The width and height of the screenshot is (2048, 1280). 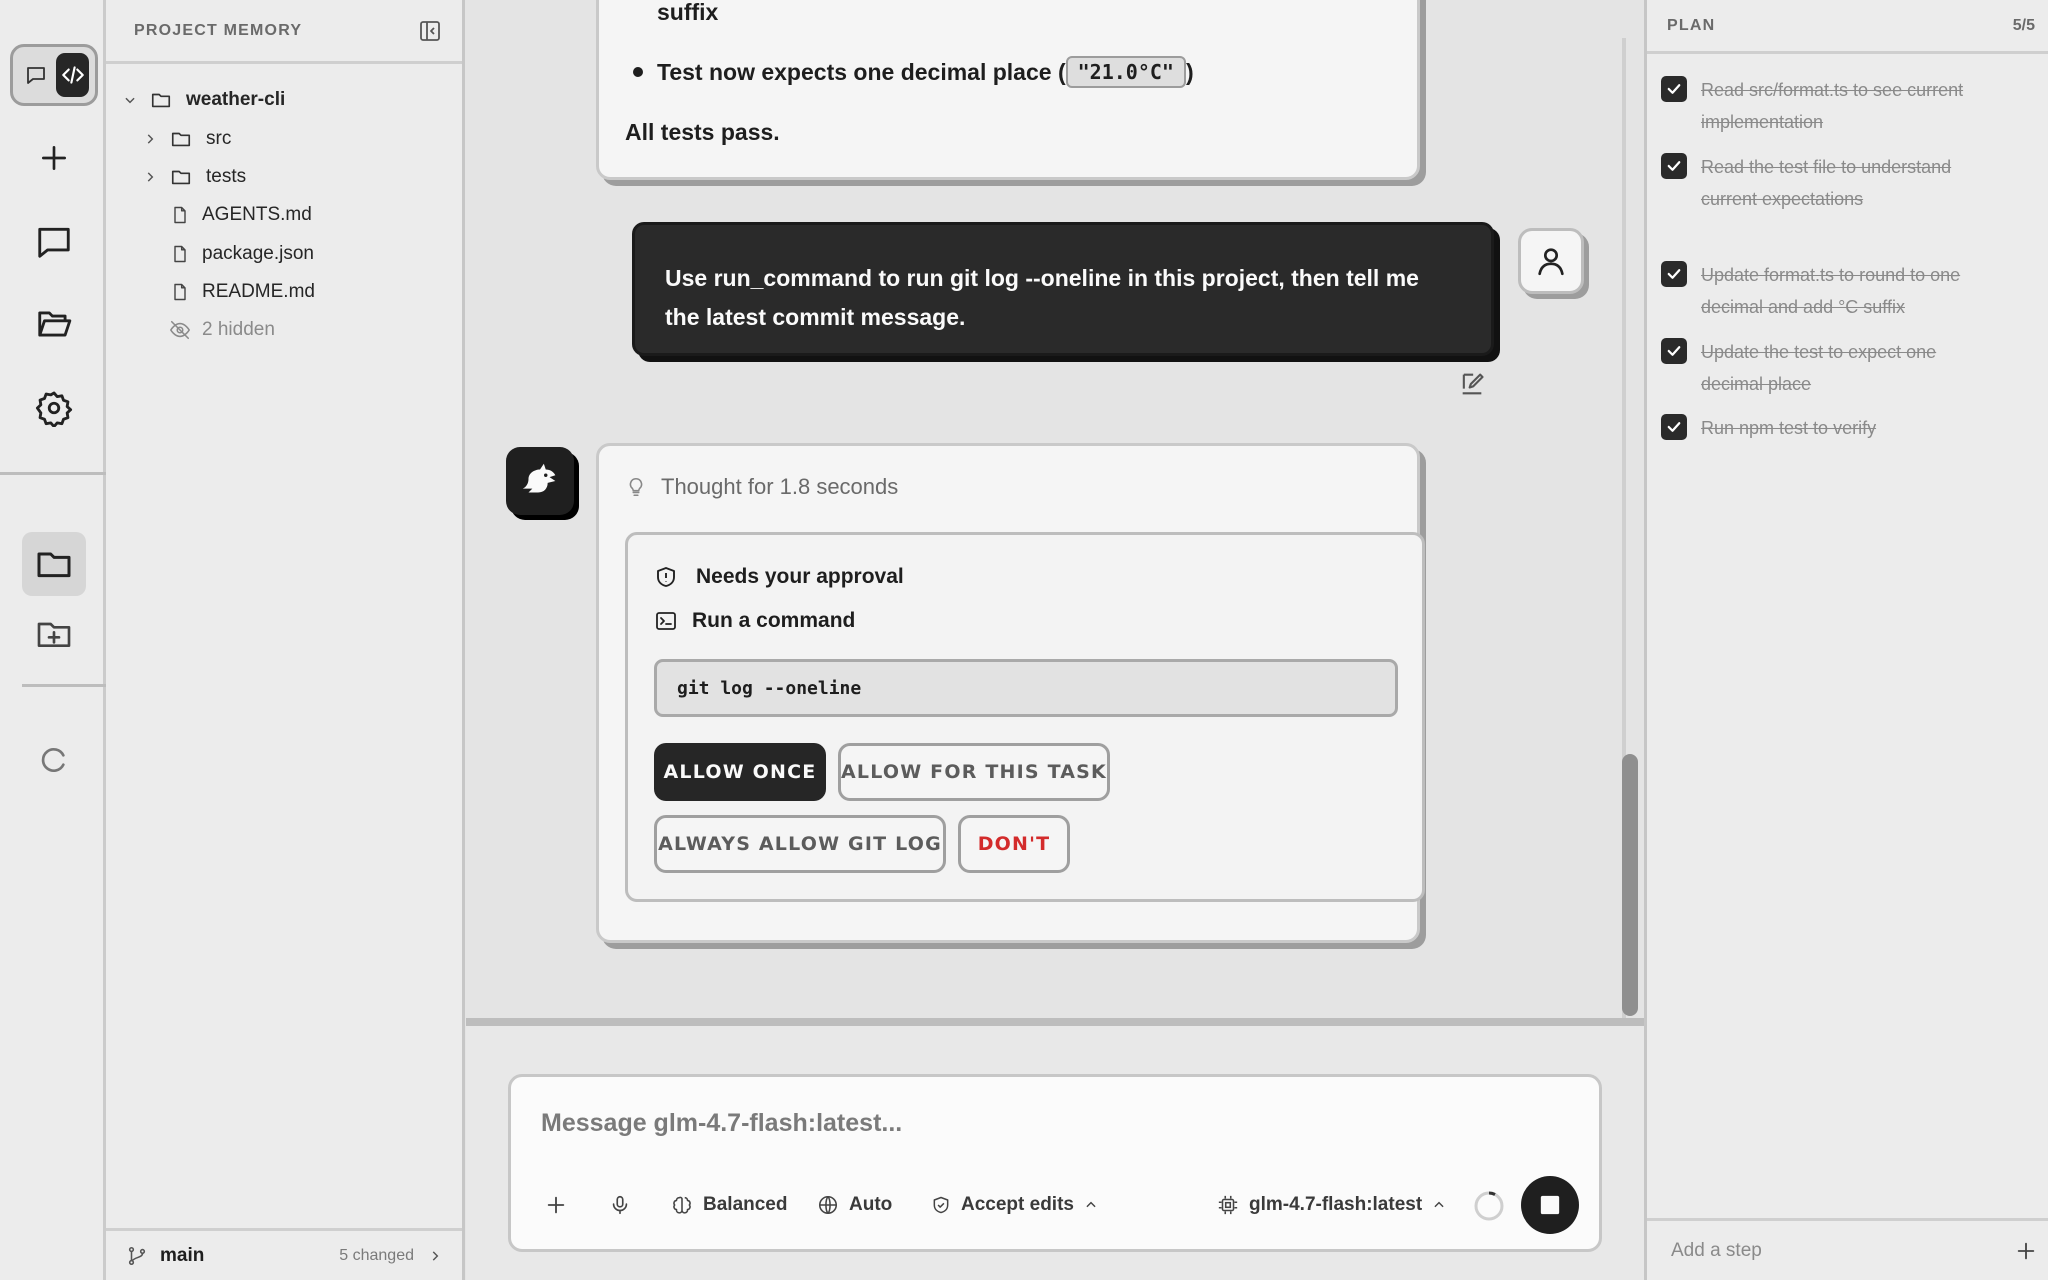 I want to click on plan-item: Run npm test to verify, so click(x=1851, y=428).